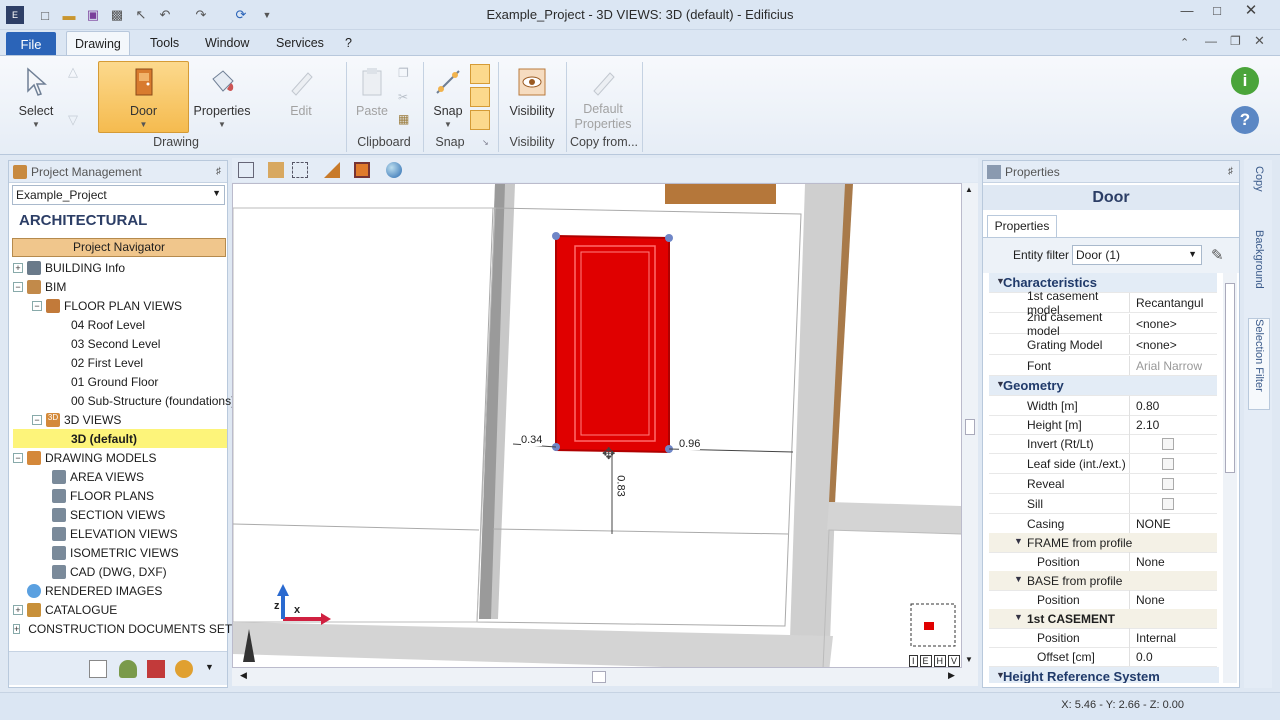  What do you see at coordinates (156, 669) in the screenshot?
I see `export-icon` at bounding box center [156, 669].